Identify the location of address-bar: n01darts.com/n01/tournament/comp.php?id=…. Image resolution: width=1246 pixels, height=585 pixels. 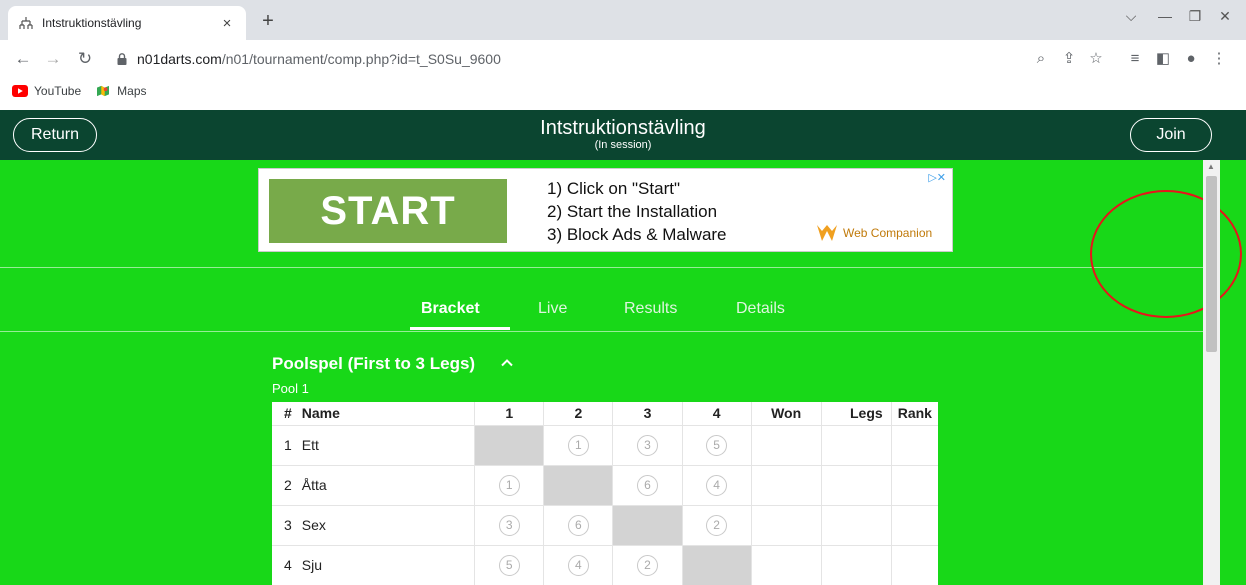
(530, 59).